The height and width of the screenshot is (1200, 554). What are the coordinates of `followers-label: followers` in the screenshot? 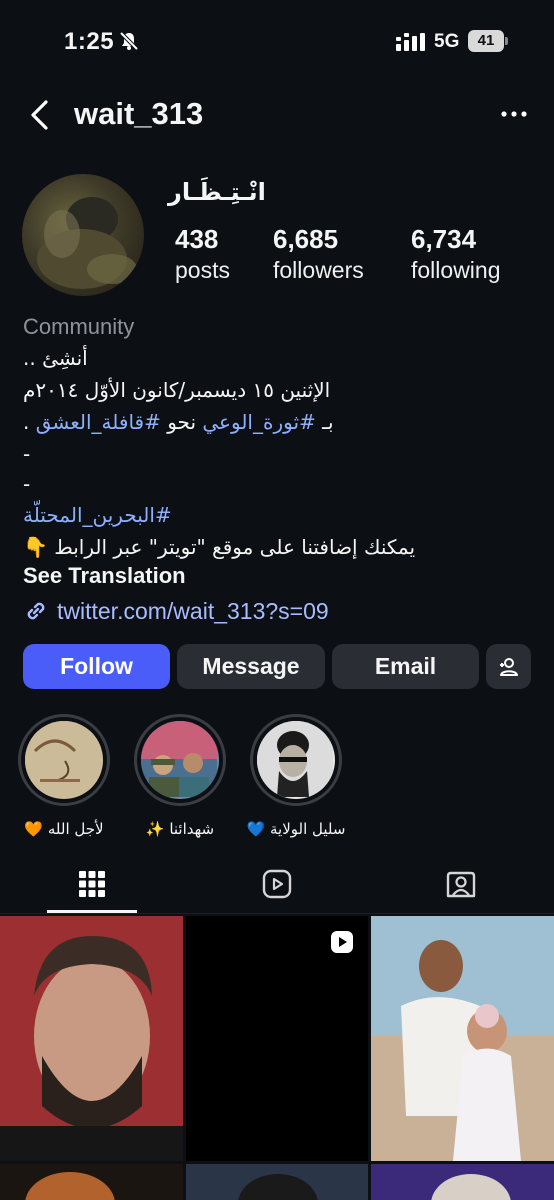 It's located at (318, 270).